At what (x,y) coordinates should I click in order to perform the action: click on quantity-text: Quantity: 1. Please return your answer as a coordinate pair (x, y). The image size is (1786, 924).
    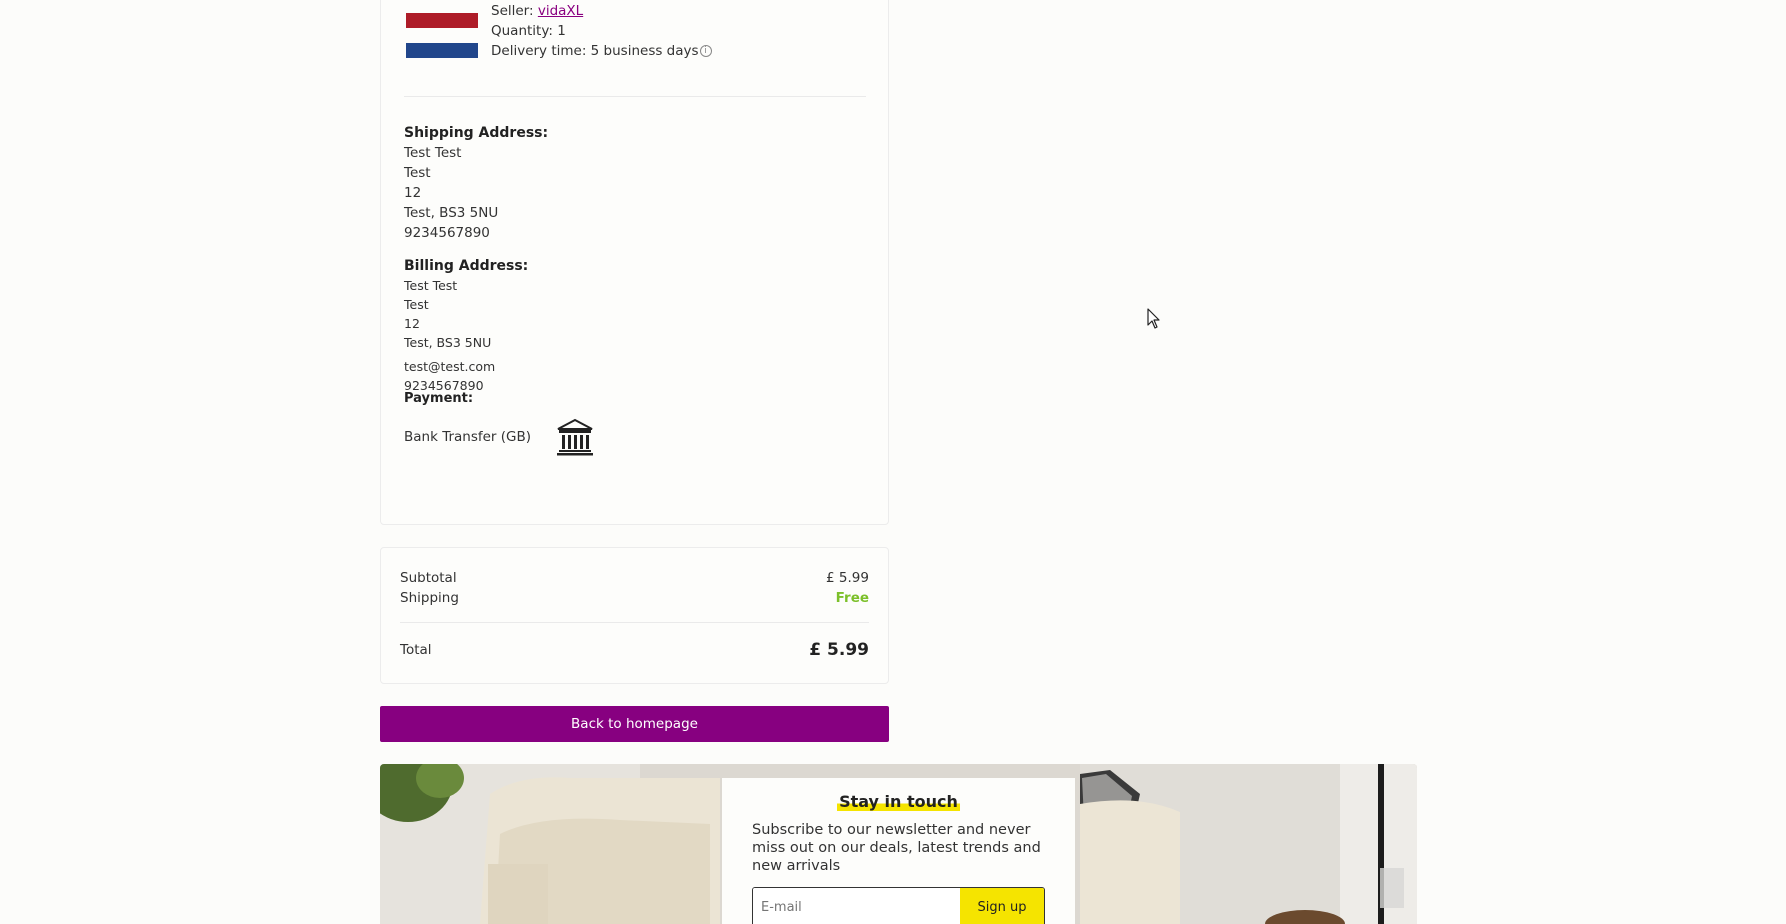
    Looking at the image, I should click on (528, 31).